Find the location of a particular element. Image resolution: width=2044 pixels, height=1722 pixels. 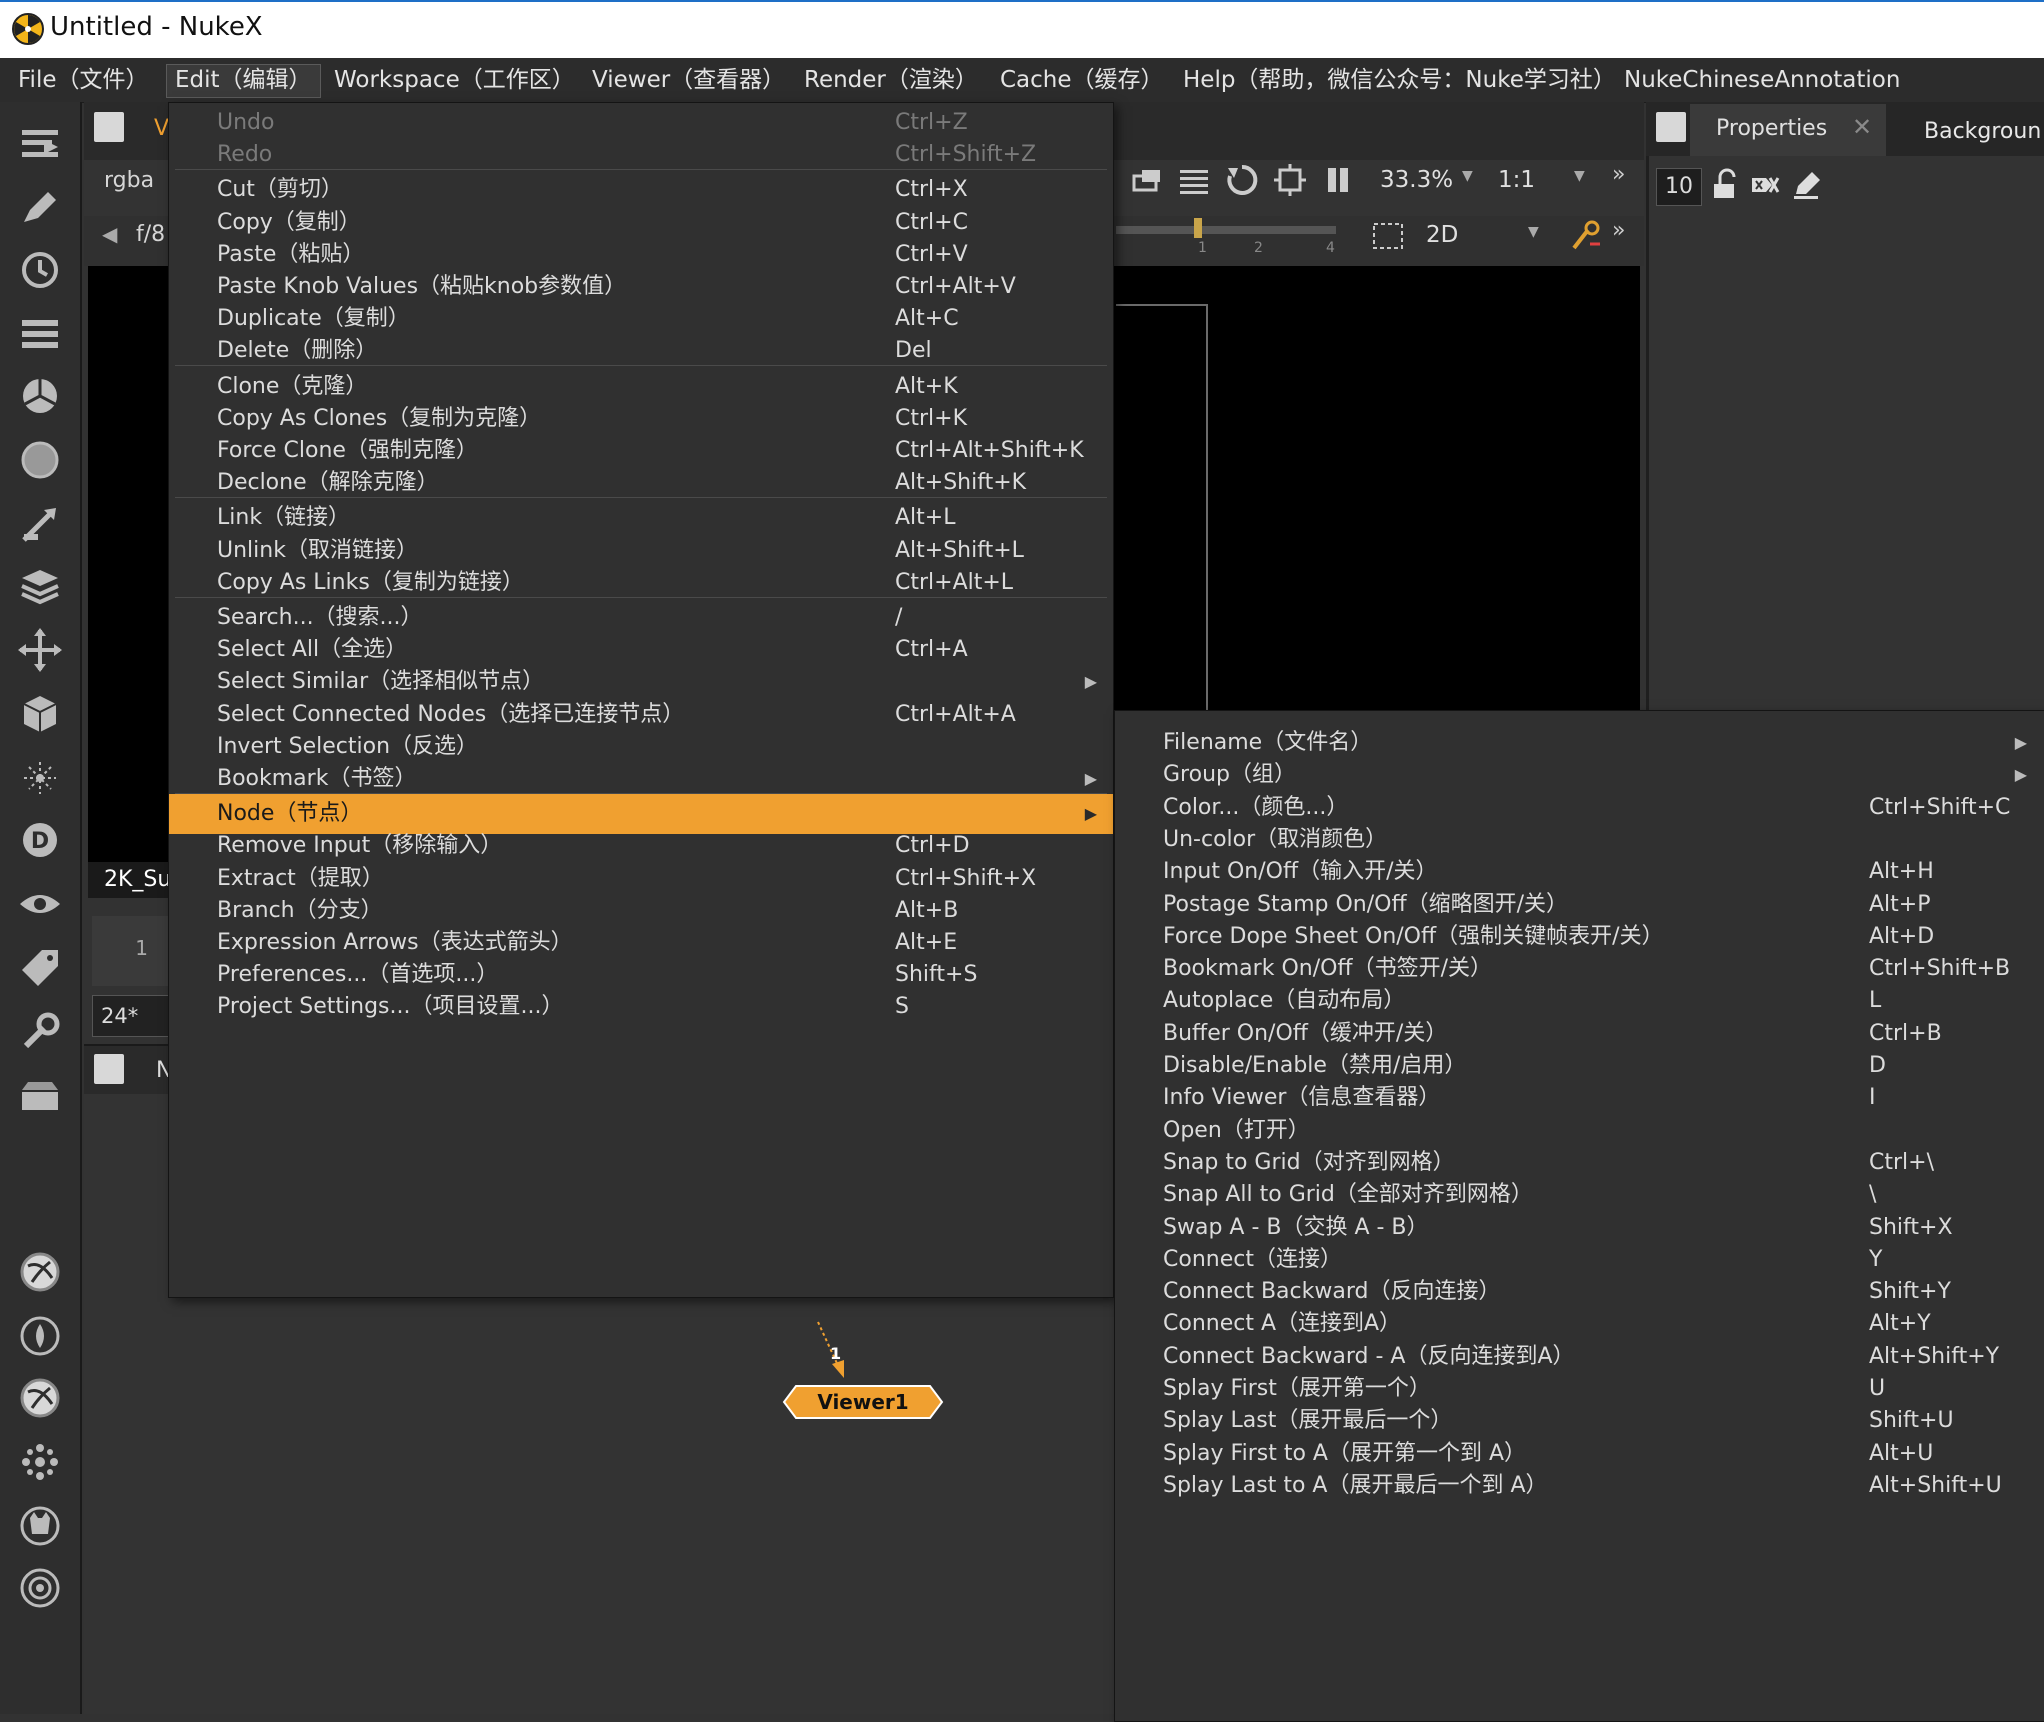

clear-panels-icon is located at coordinates (1765, 185).